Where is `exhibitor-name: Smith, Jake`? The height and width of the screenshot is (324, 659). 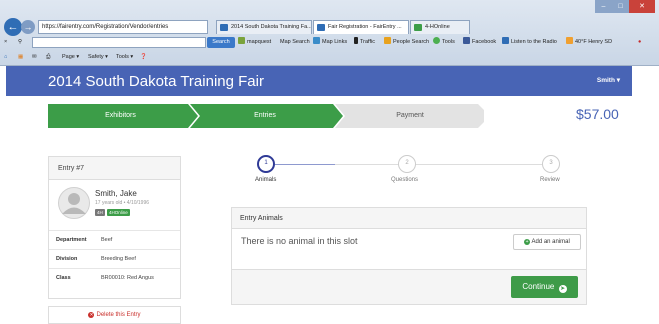
exhibitor-name: Smith, Jake is located at coordinates (116, 193).